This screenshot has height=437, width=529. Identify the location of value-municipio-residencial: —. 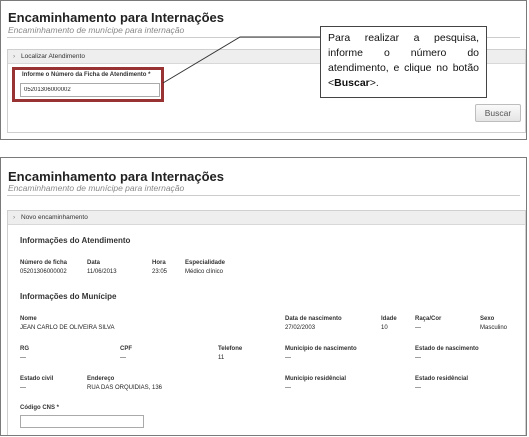
(288, 388).